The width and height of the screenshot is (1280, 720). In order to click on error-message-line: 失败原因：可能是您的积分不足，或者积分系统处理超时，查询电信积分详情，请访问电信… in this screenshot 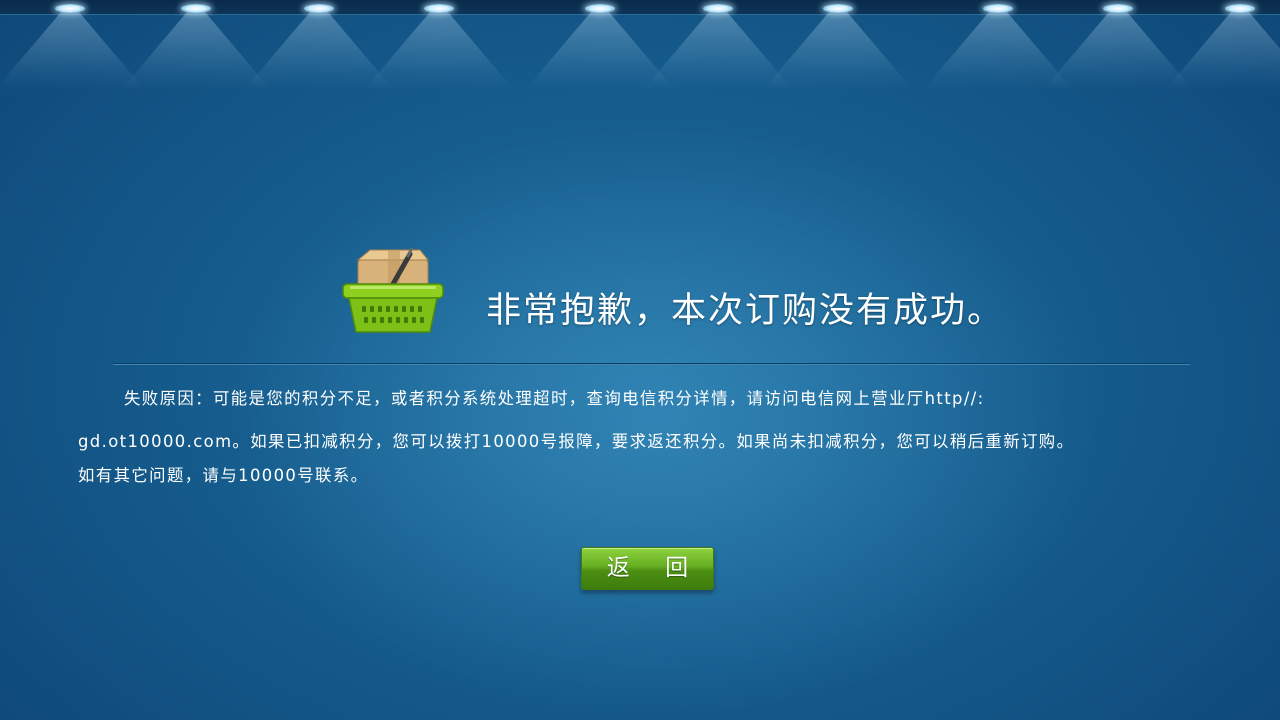, I will do `click(554, 398)`.